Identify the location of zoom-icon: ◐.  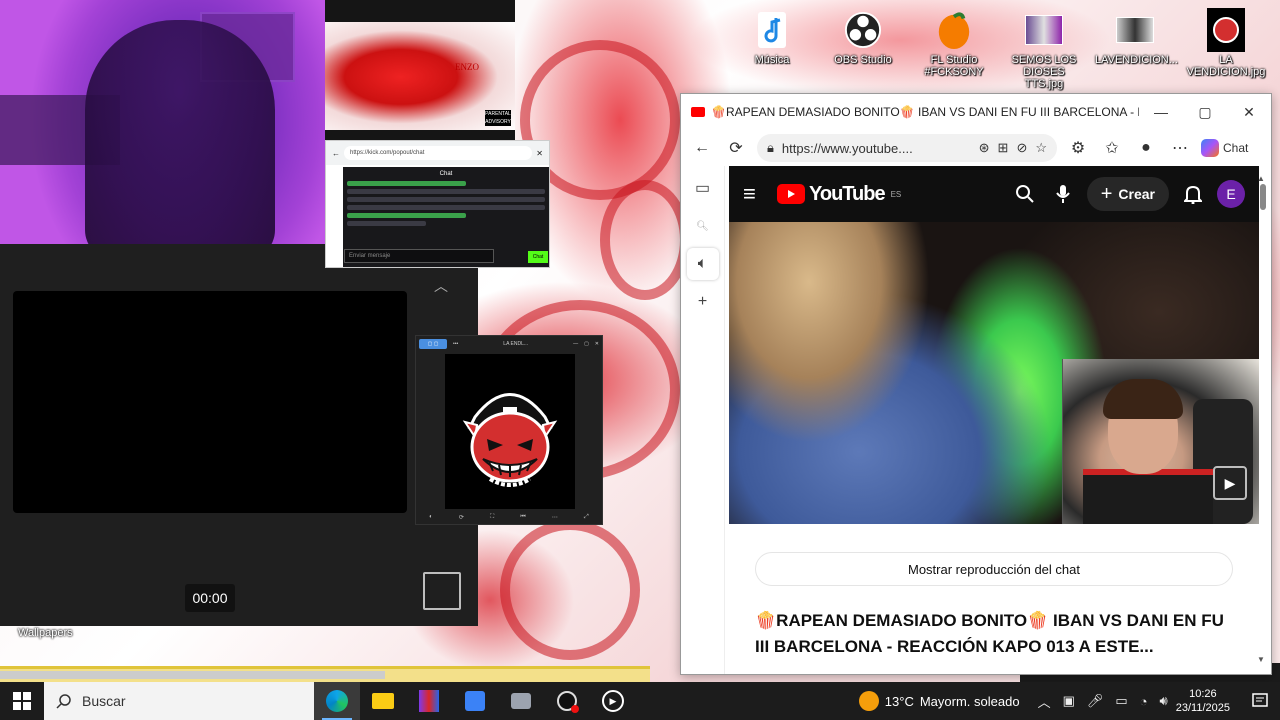
(431, 517).